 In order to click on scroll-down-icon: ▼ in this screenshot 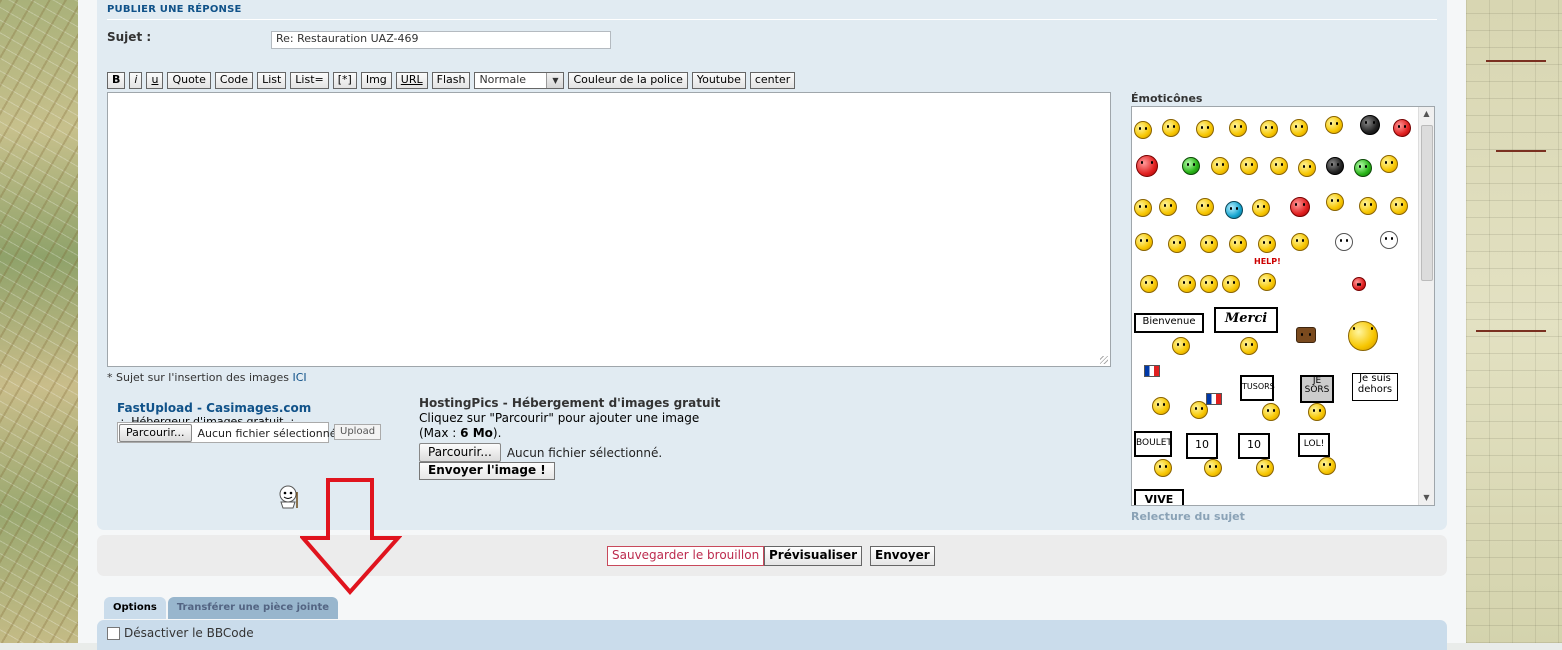, I will do `click(1426, 498)`.